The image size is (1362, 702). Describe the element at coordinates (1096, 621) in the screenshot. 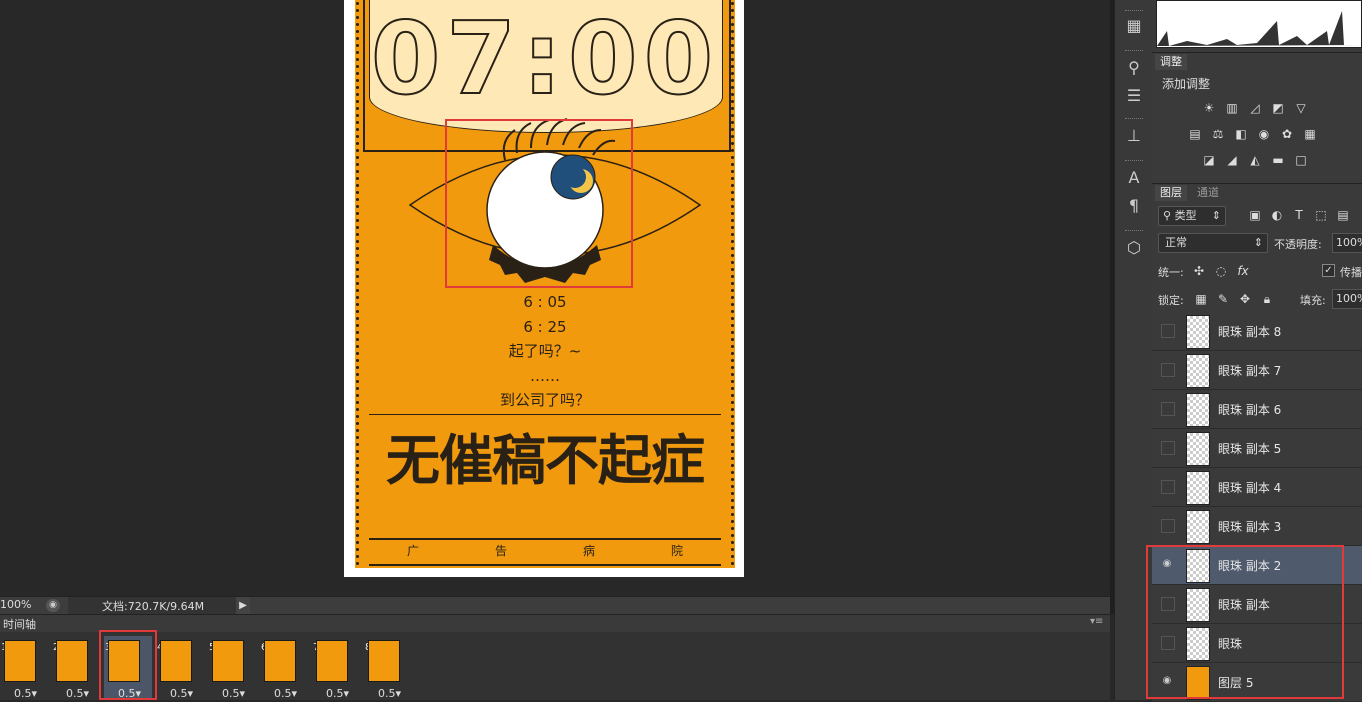

I see `panel-menu-icon: ▾≡` at that location.